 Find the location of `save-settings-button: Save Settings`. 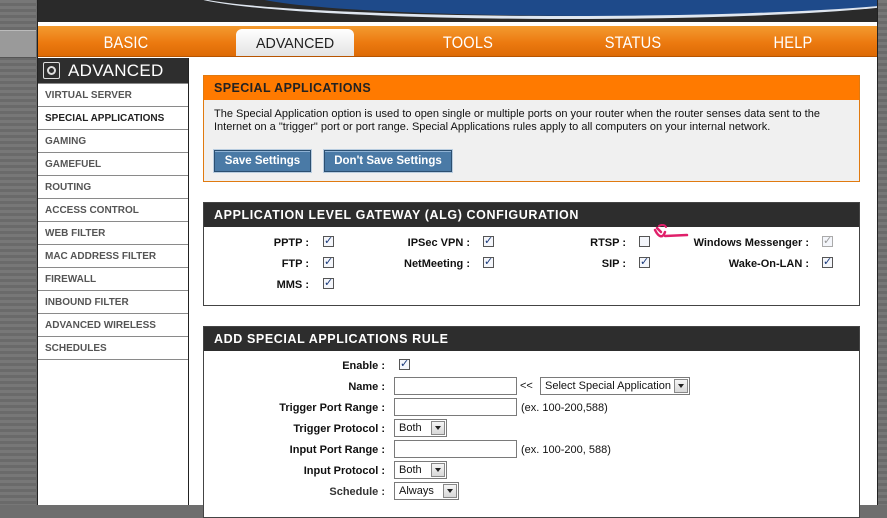

save-settings-button: Save Settings is located at coordinates (262, 161).